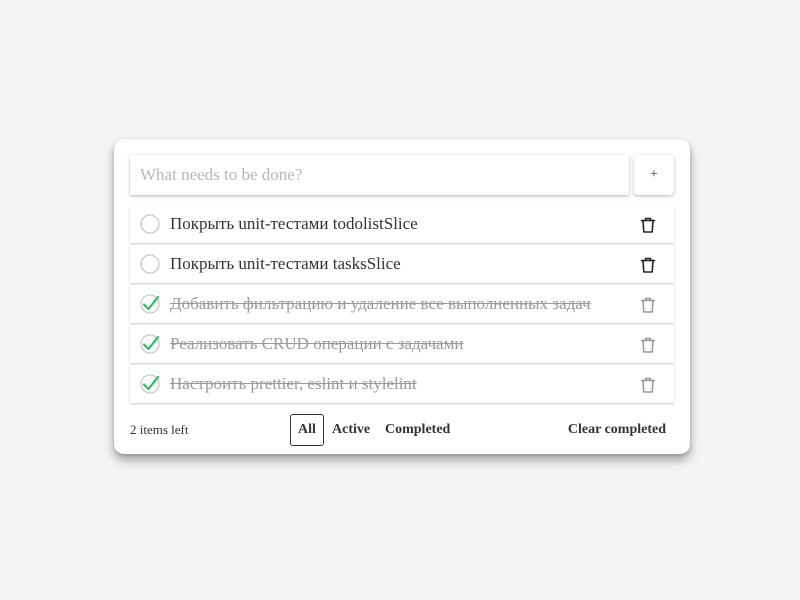 The height and width of the screenshot is (600, 800). I want to click on items-left-counter: 2 items left, so click(159, 429).